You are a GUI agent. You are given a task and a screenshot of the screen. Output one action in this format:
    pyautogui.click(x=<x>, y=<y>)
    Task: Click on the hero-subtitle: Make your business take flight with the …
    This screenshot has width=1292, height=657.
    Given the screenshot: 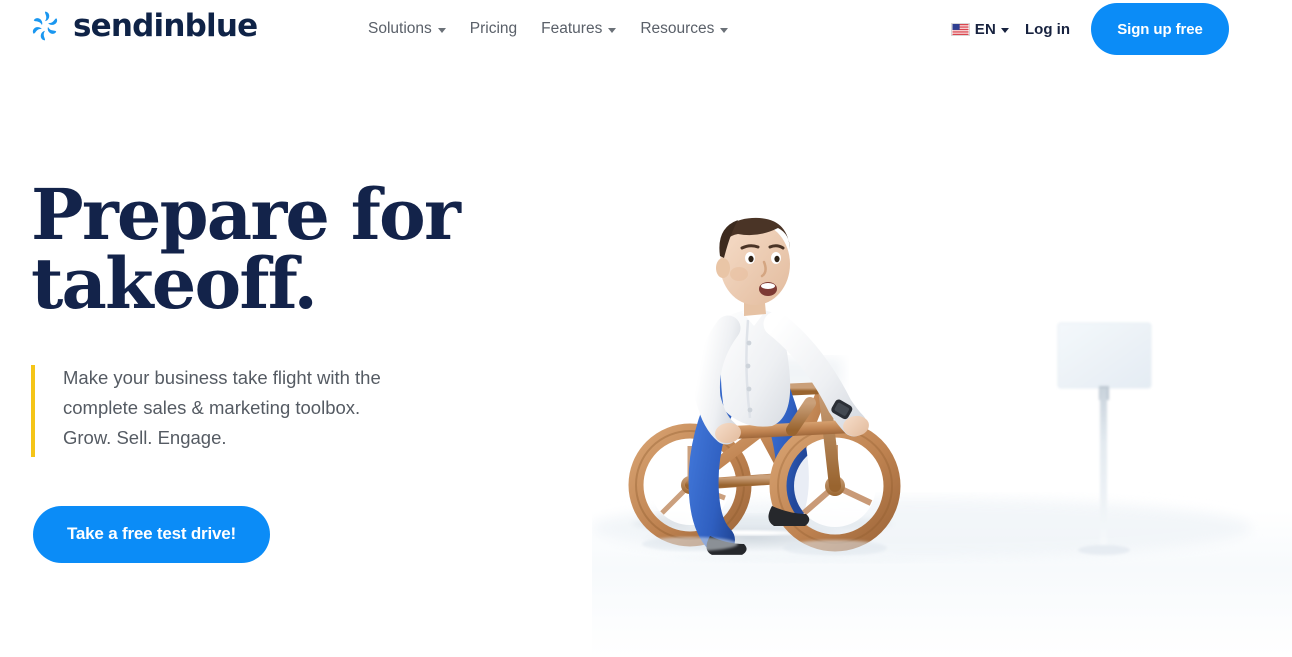 What is the action you would take?
    pyautogui.click(x=222, y=407)
    